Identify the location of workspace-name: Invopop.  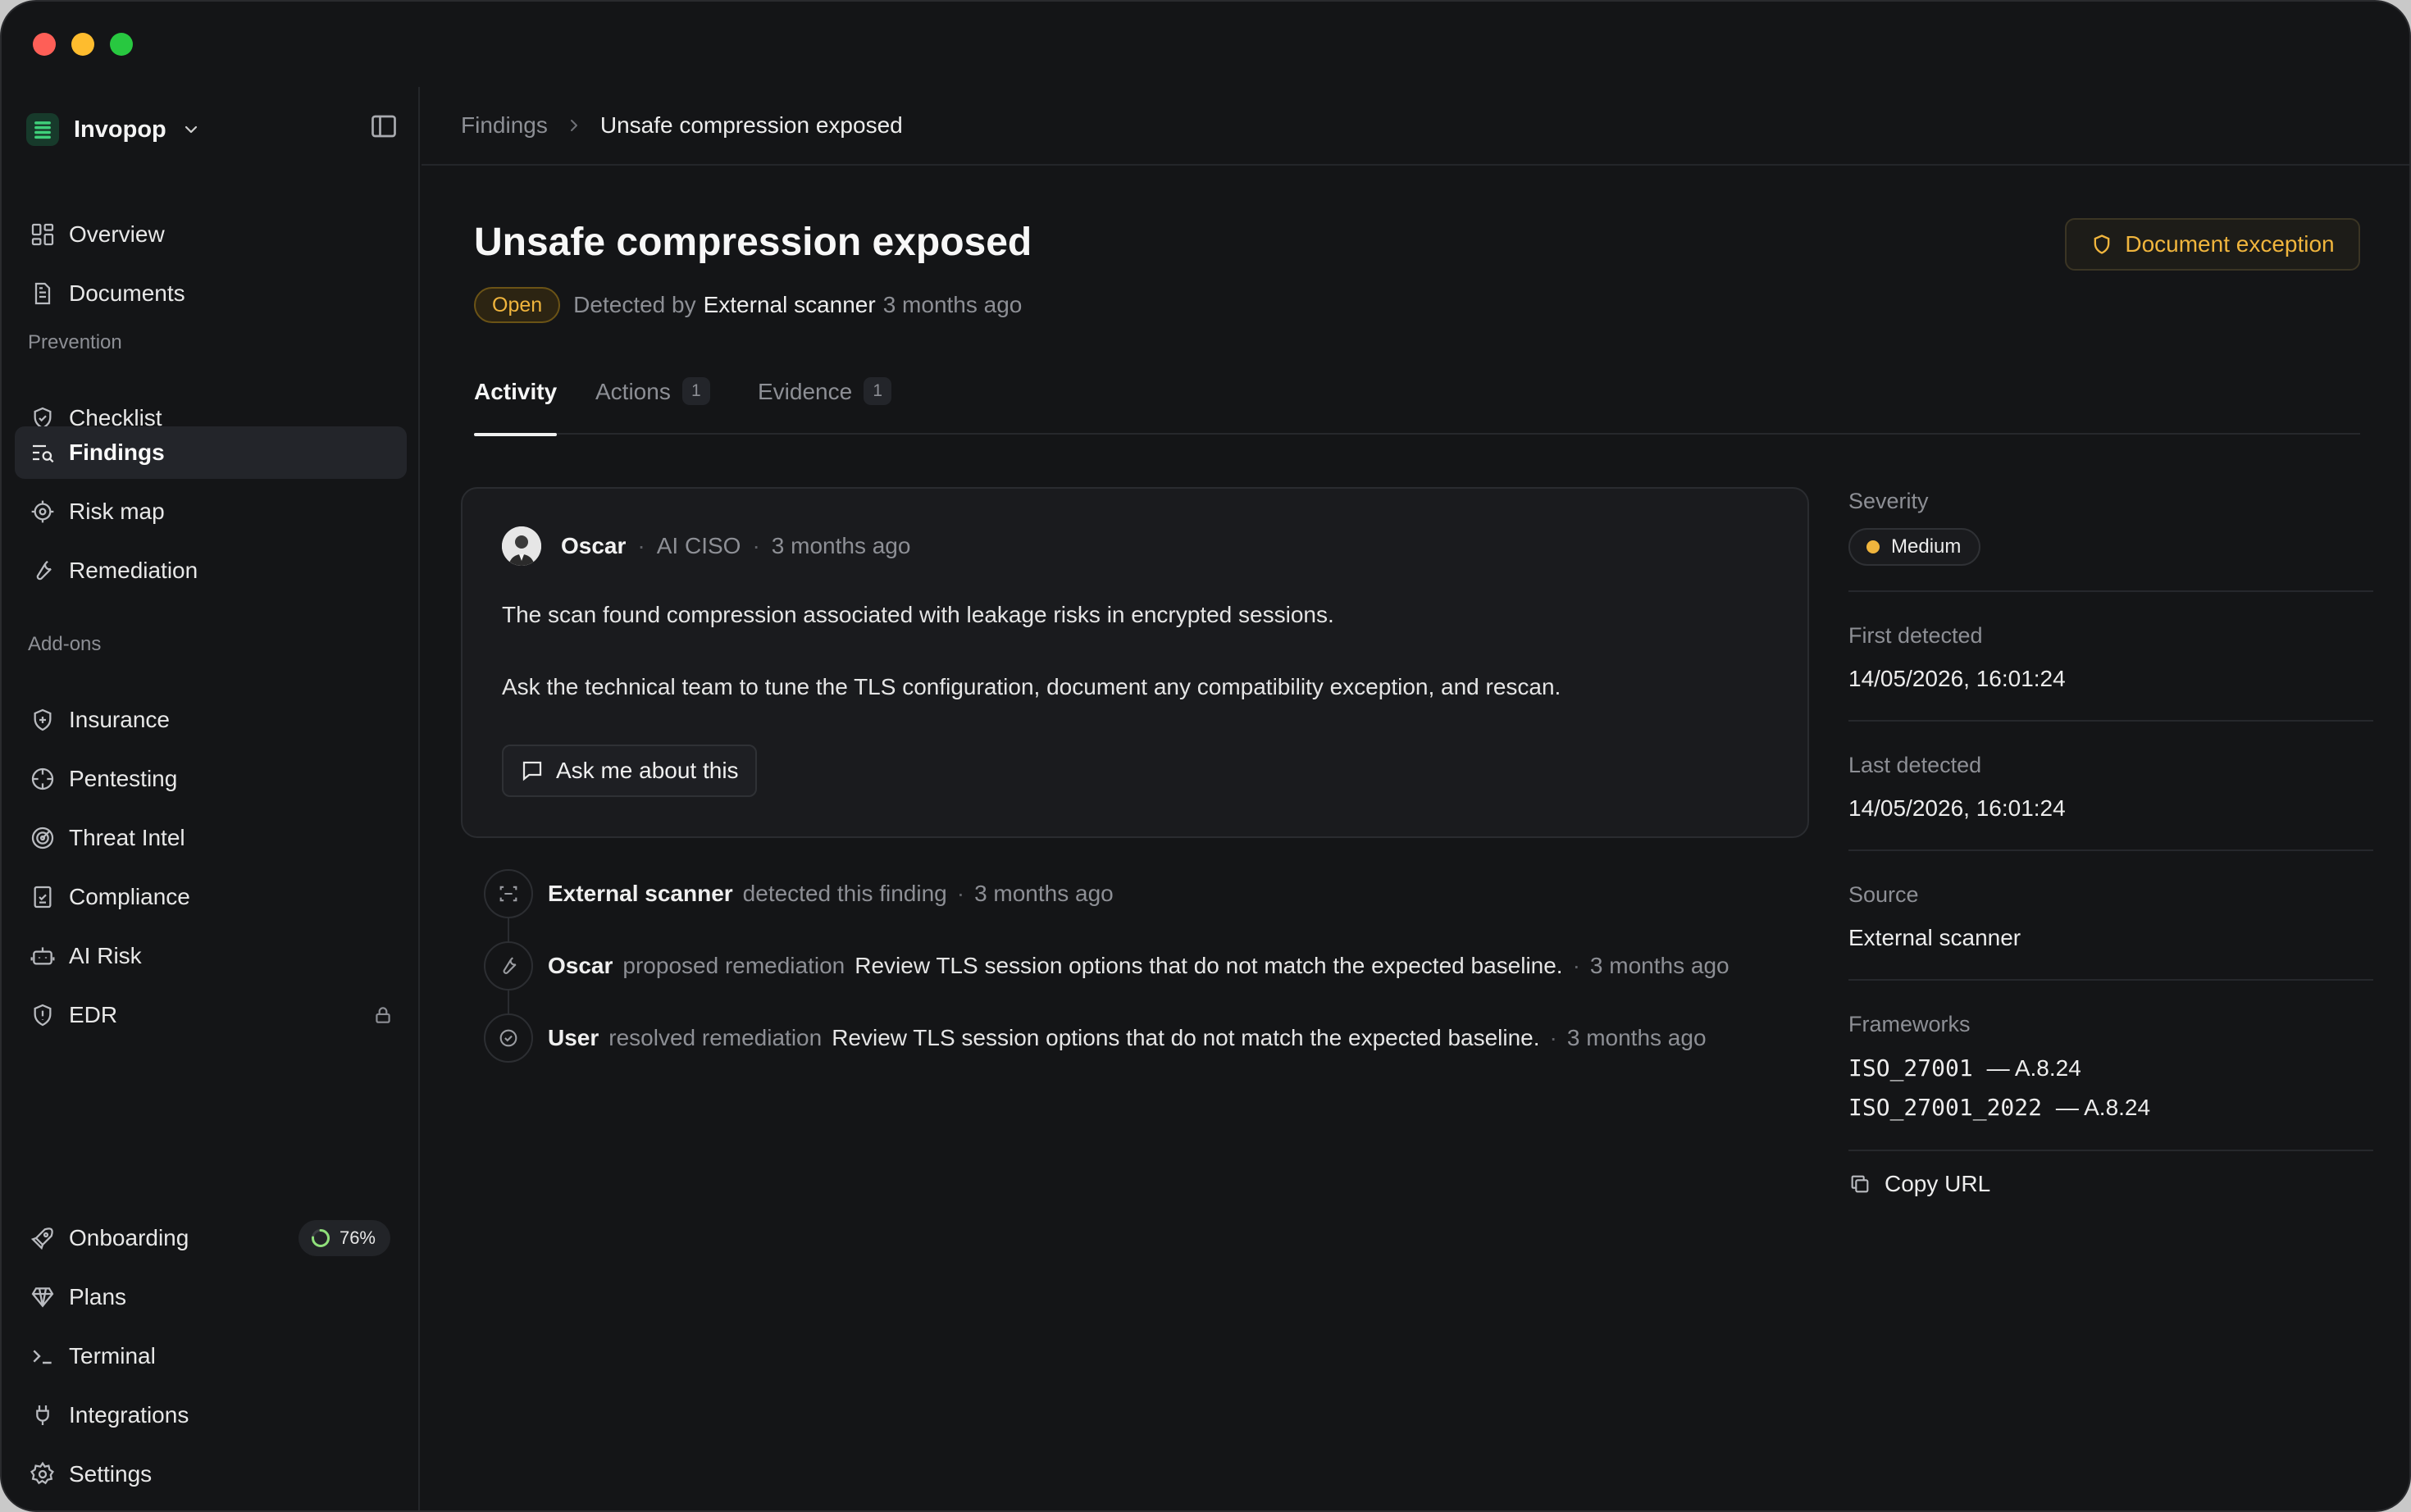
(120, 129).